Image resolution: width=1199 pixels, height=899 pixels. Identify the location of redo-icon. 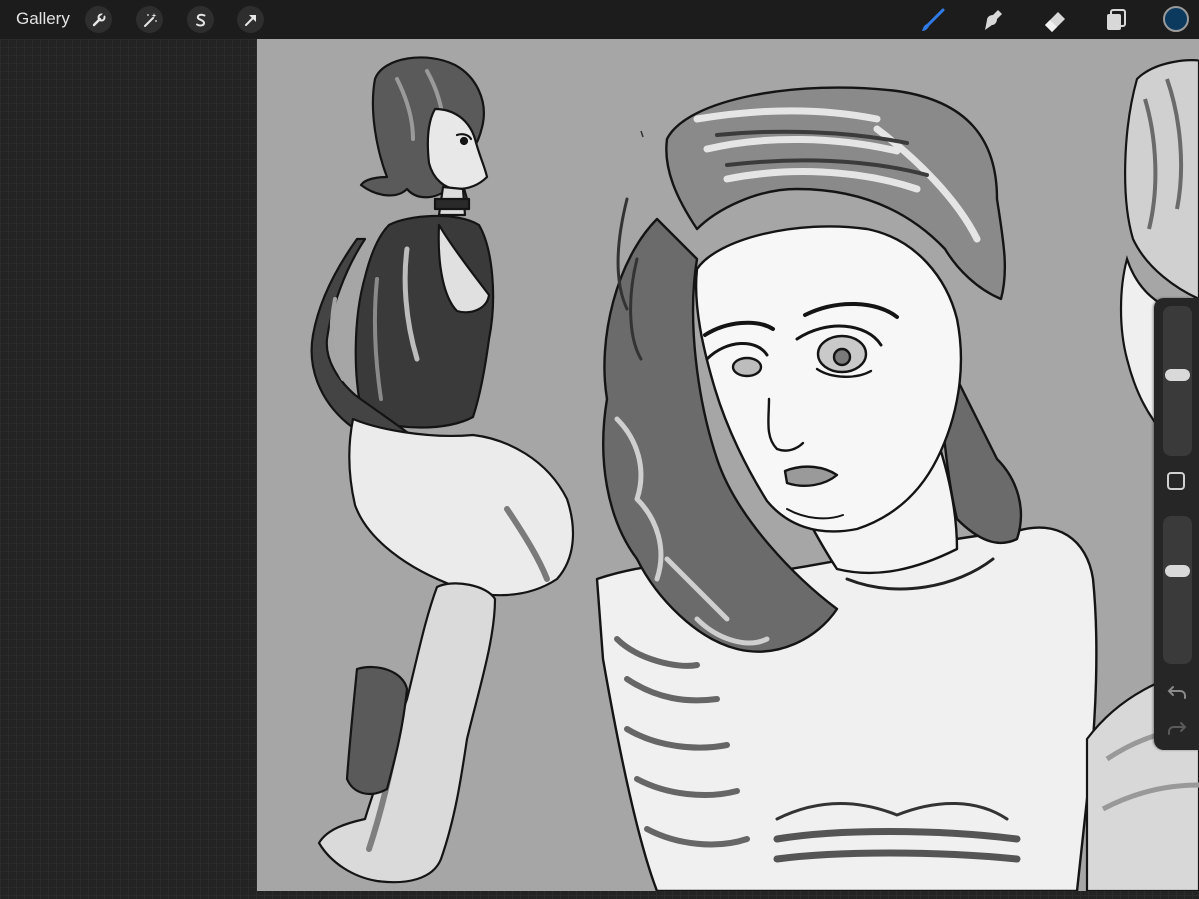
(1177, 728).